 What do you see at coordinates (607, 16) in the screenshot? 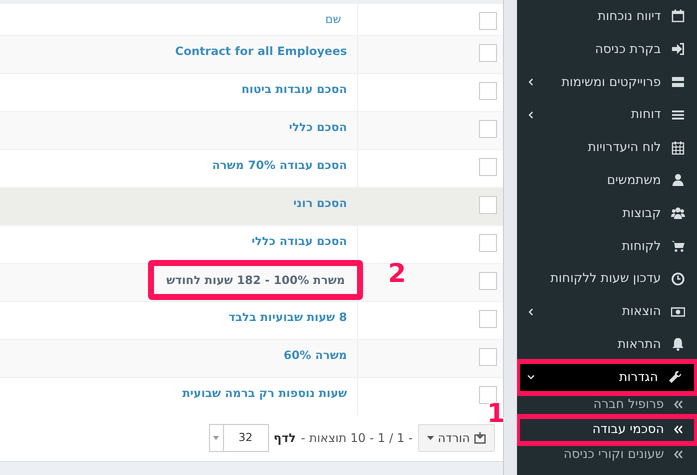
I see `sidebar-item: דיווח נוכחות` at bounding box center [607, 16].